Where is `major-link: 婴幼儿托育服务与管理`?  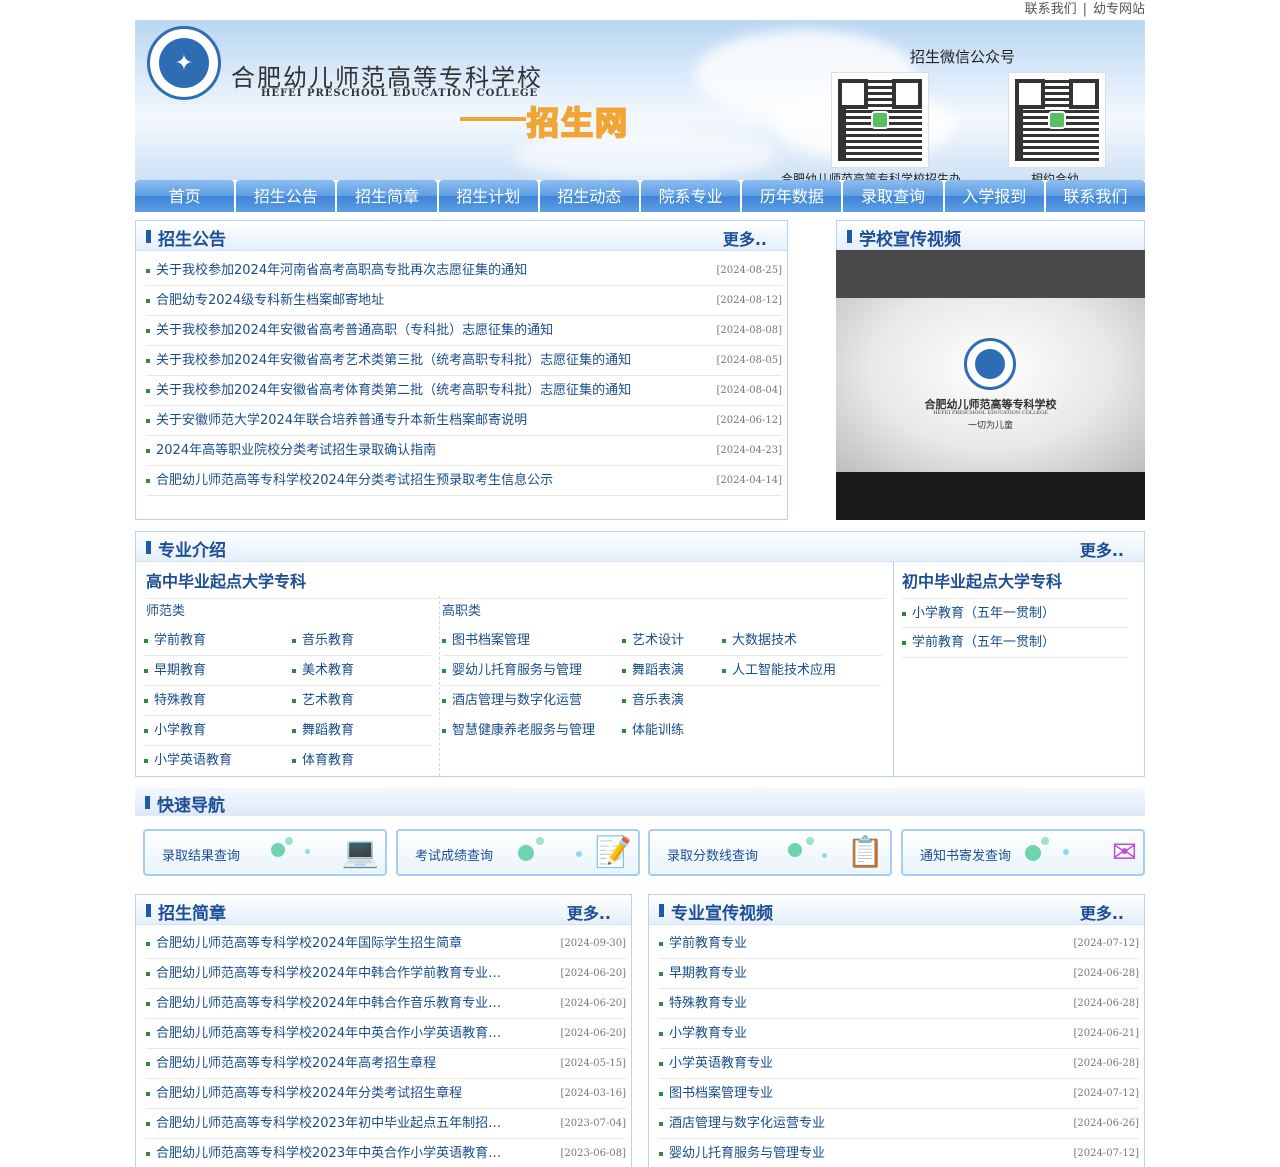 major-link: 婴幼儿托育服务与管理 is located at coordinates (512, 671).